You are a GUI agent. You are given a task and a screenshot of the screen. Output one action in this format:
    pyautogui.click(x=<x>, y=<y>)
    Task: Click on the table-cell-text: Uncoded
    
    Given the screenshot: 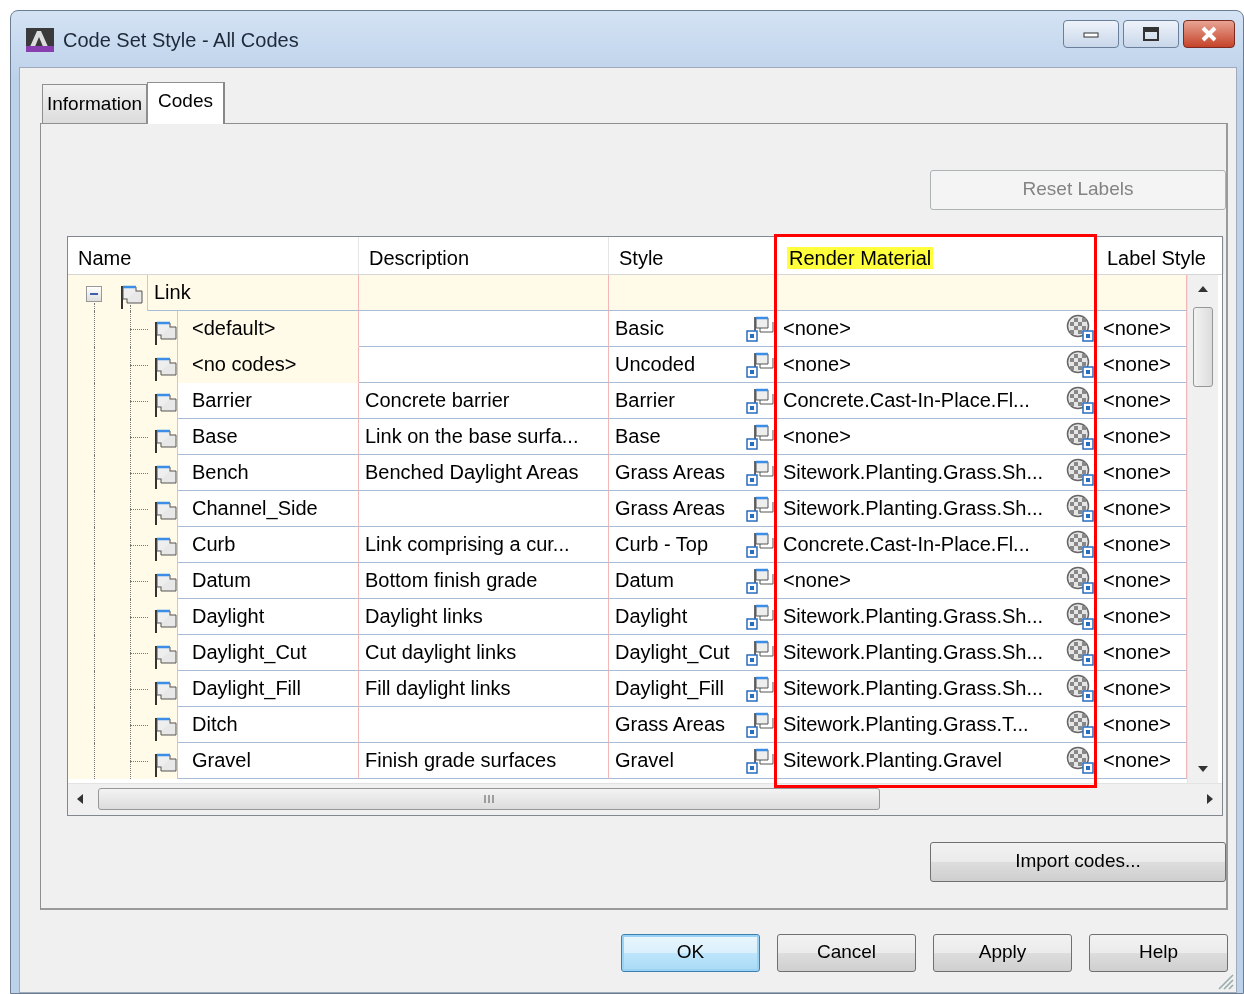 What is the action you would take?
    pyautogui.click(x=655, y=364)
    